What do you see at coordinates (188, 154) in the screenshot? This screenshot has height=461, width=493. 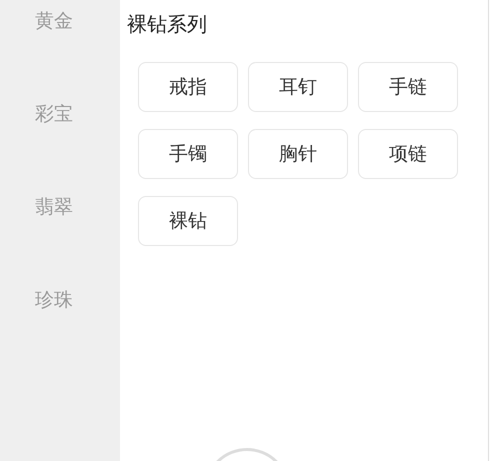 I see `subcategory-button: 手镯` at bounding box center [188, 154].